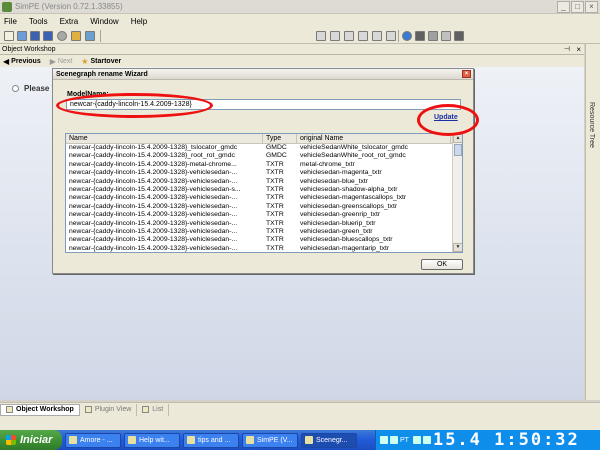 This screenshot has width=600, height=450. Describe the element at coordinates (487, 440) in the screenshot. I see `system-tray: PT 15.4 1:50:32` at that location.